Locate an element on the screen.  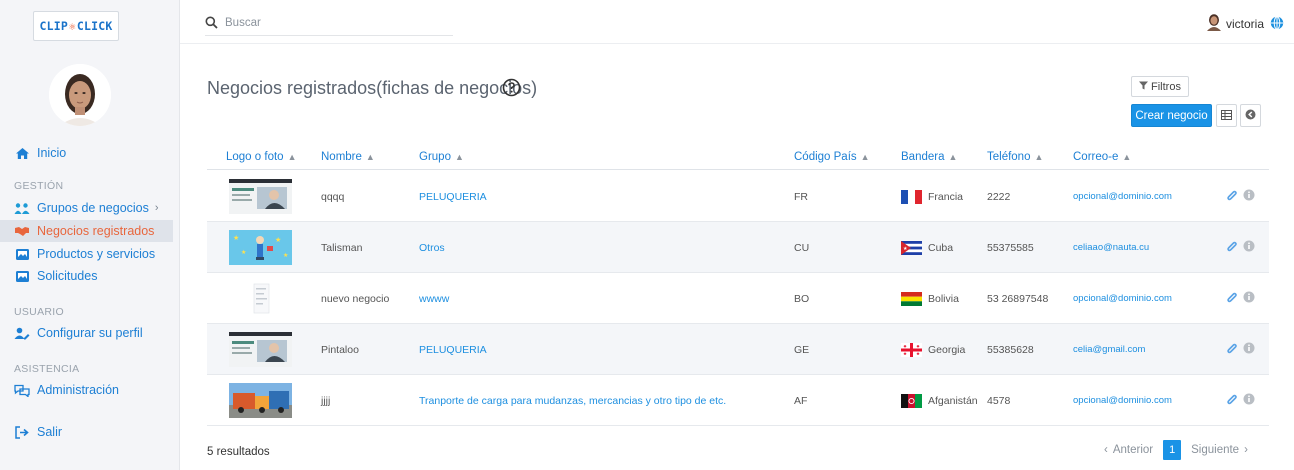
search-icon is located at coordinates (212, 23).